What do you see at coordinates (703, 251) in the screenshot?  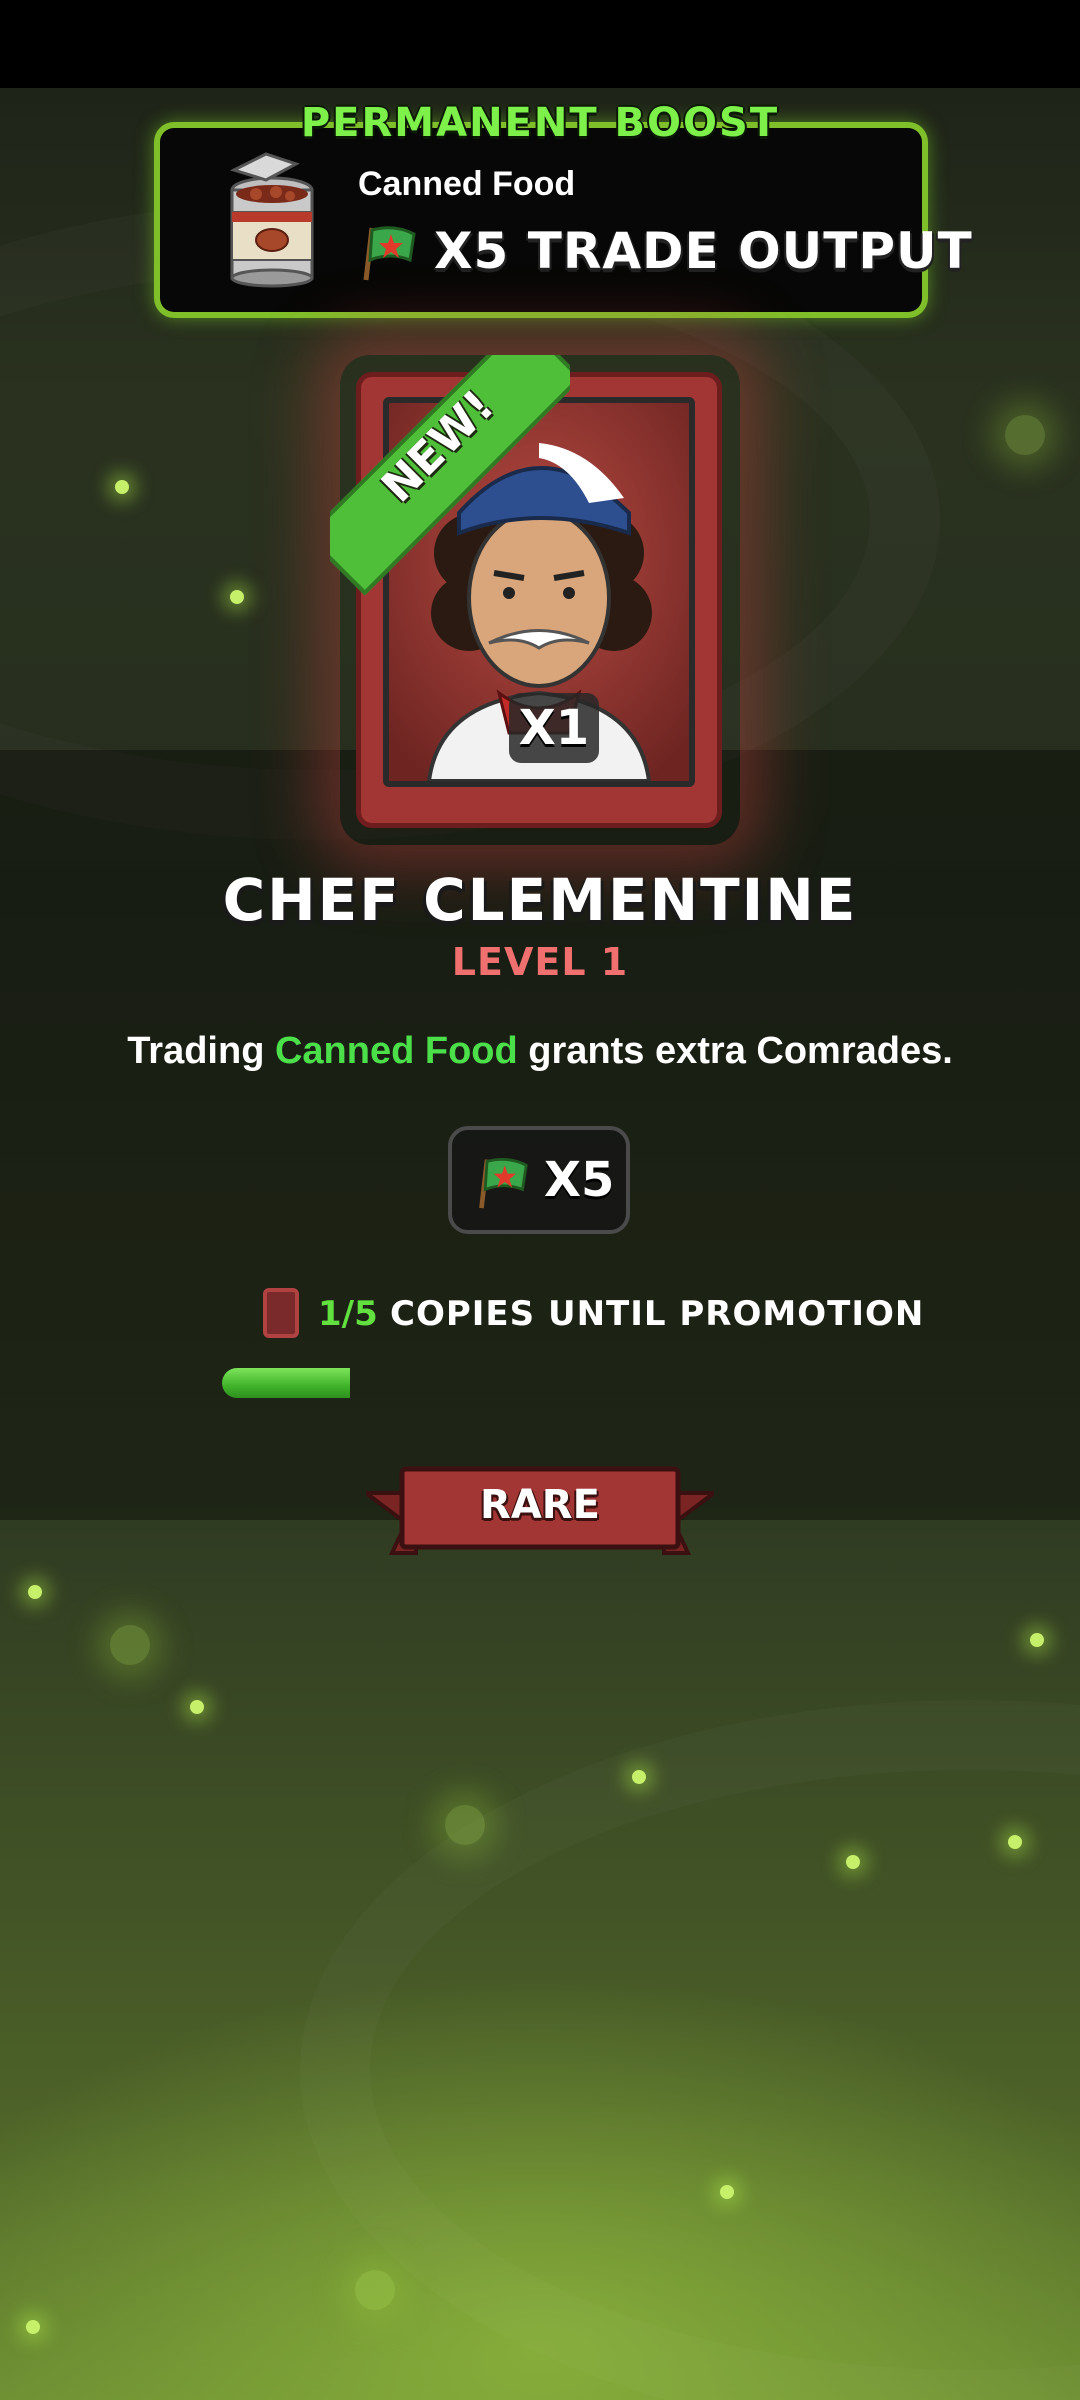 I see `boost-effect: X5 TRADE OUTPUT` at bounding box center [703, 251].